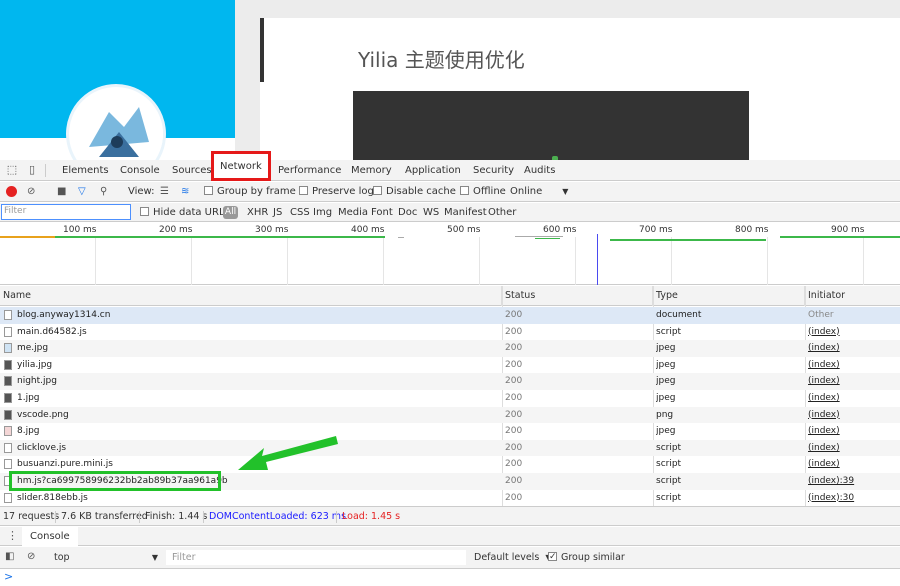 This screenshot has width=900, height=586. I want to click on finish-time: Finish: 1.44 s, so click(176, 516).